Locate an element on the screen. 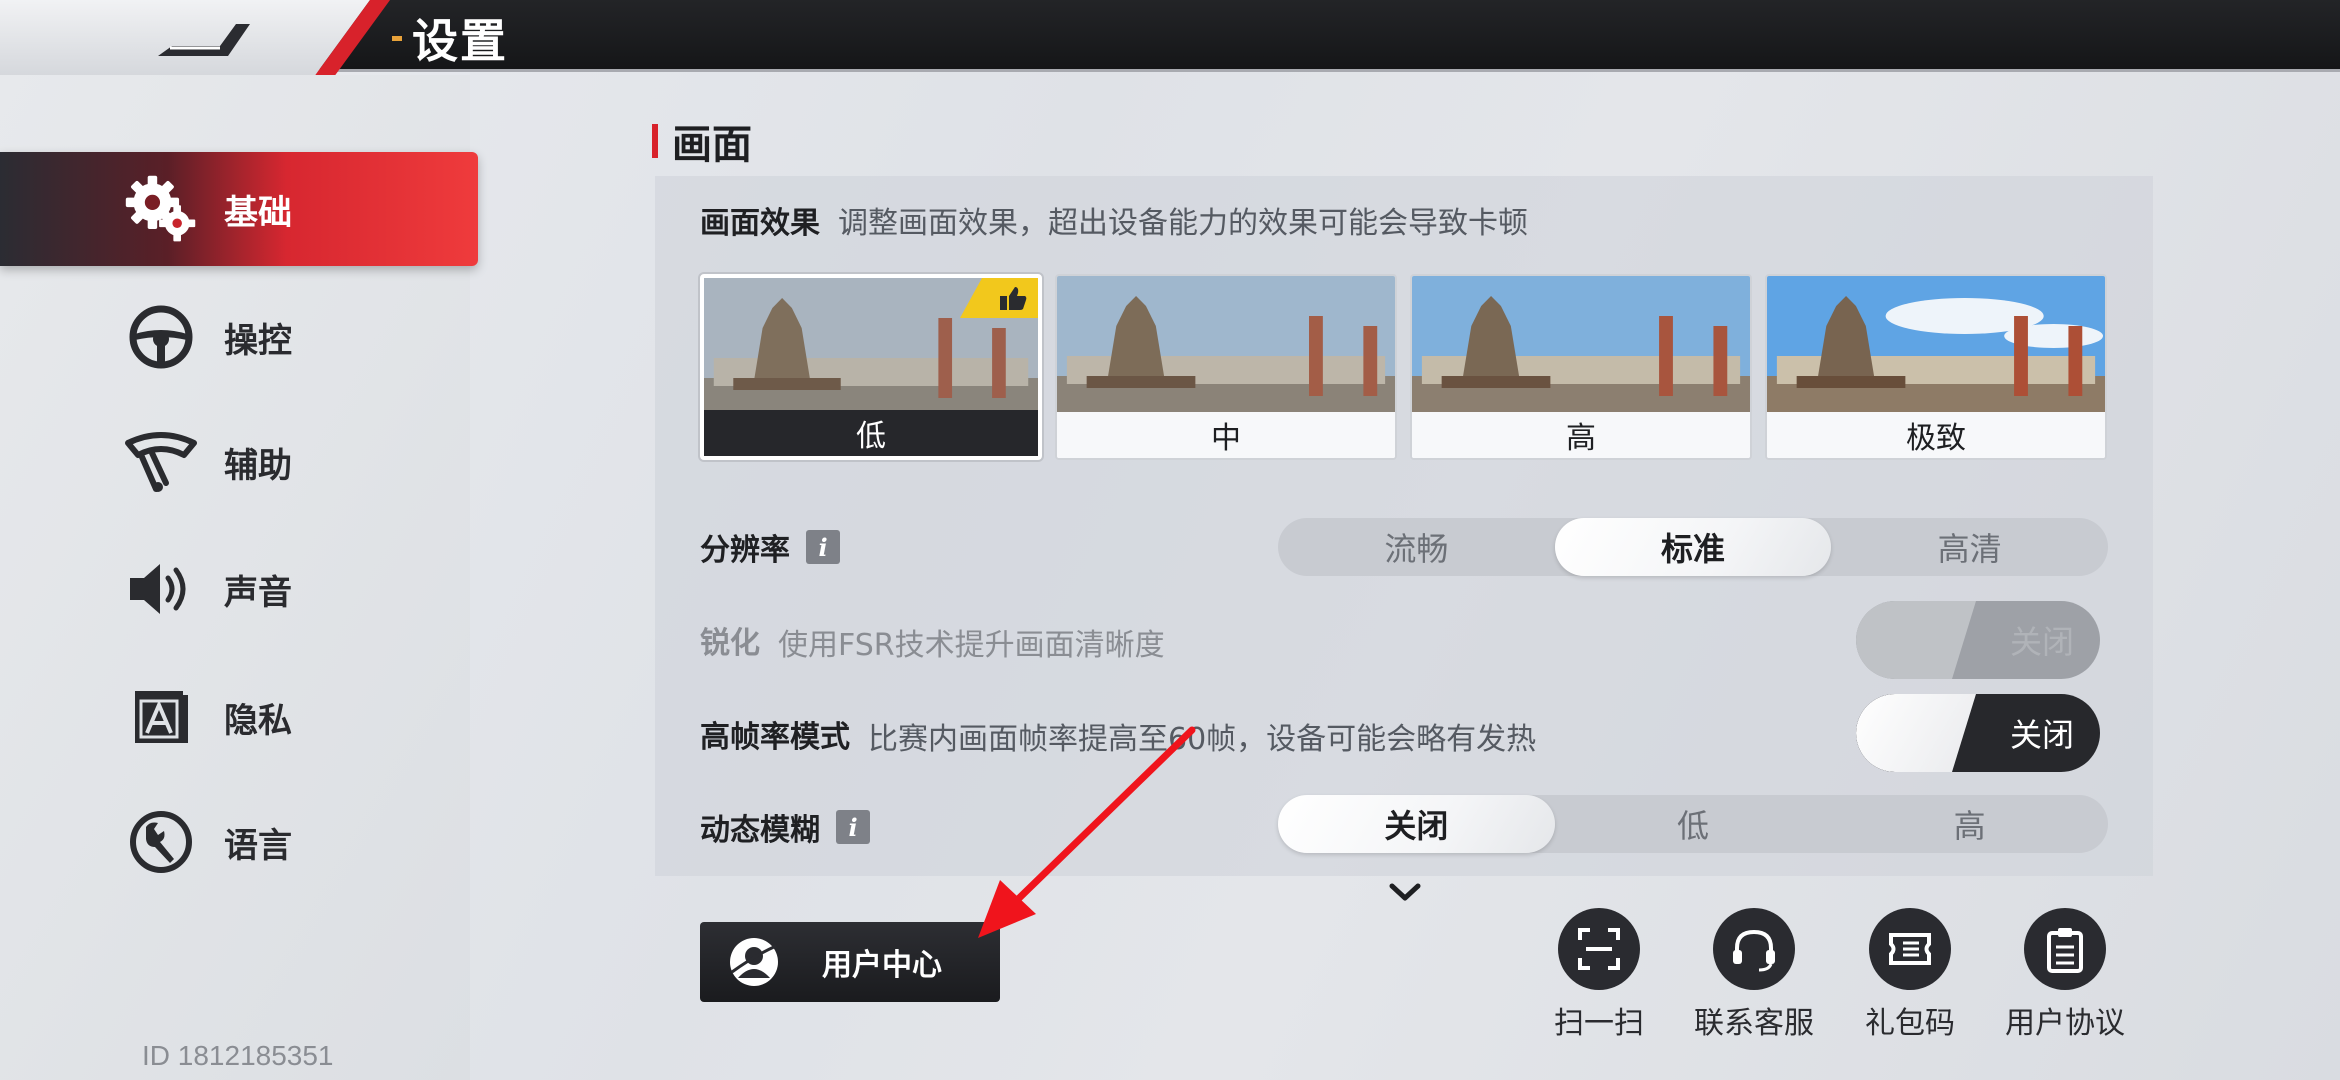  motion-blur-label: 动态模糊 i is located at coordinates (785, 827).